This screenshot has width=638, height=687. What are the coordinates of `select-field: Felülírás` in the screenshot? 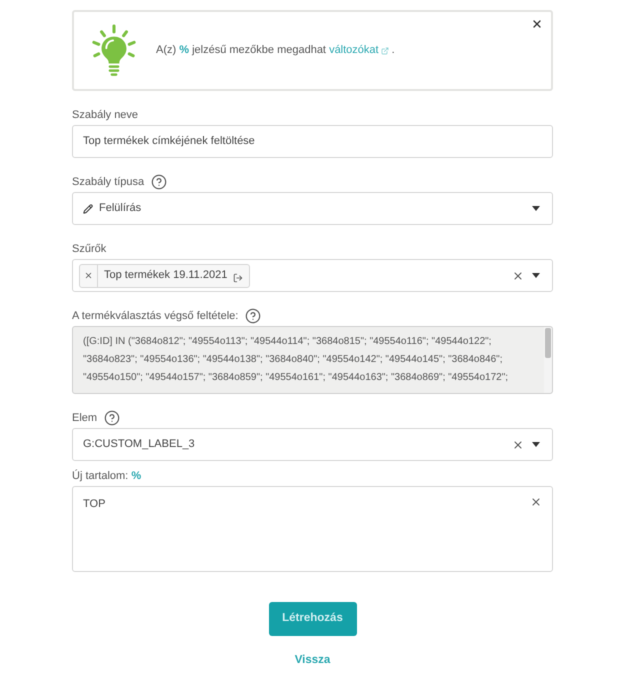 It's located at (312, 208).